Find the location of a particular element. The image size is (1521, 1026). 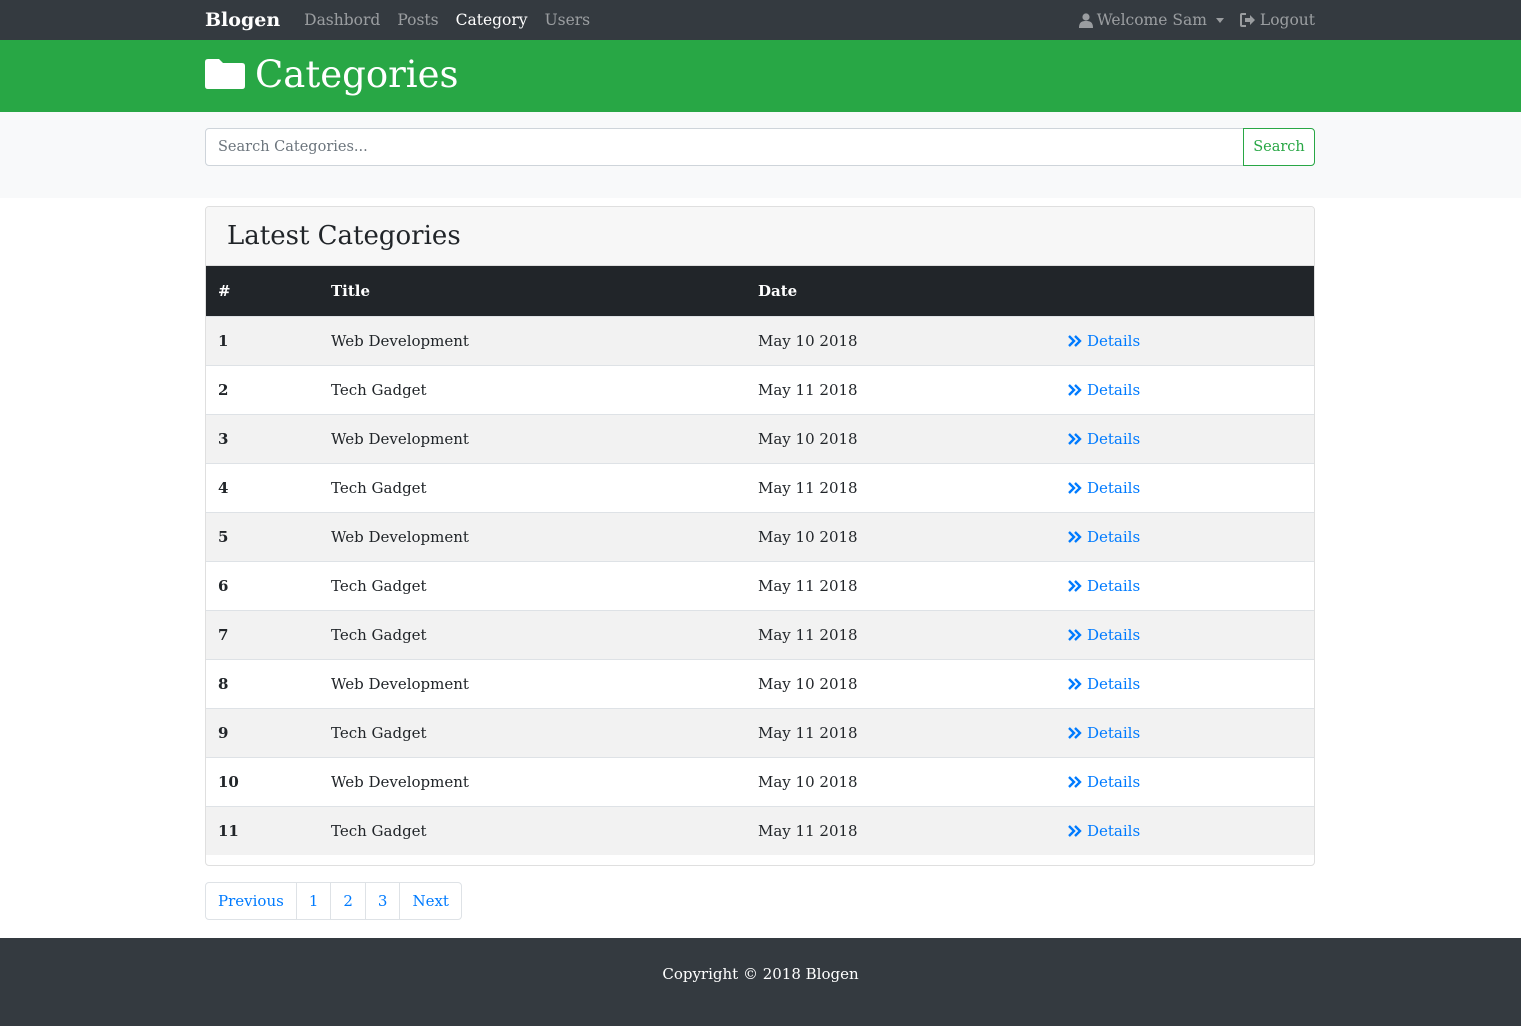

logout-link: Logout is located at coordinates (1277, 20).